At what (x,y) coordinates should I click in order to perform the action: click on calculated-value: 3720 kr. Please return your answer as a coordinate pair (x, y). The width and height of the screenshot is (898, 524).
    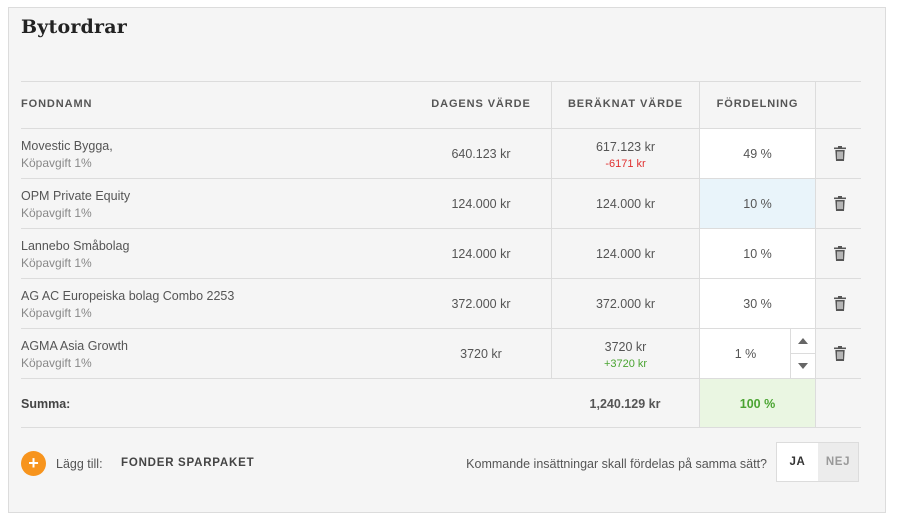
    Looking at the image, I should click on (625, 347).